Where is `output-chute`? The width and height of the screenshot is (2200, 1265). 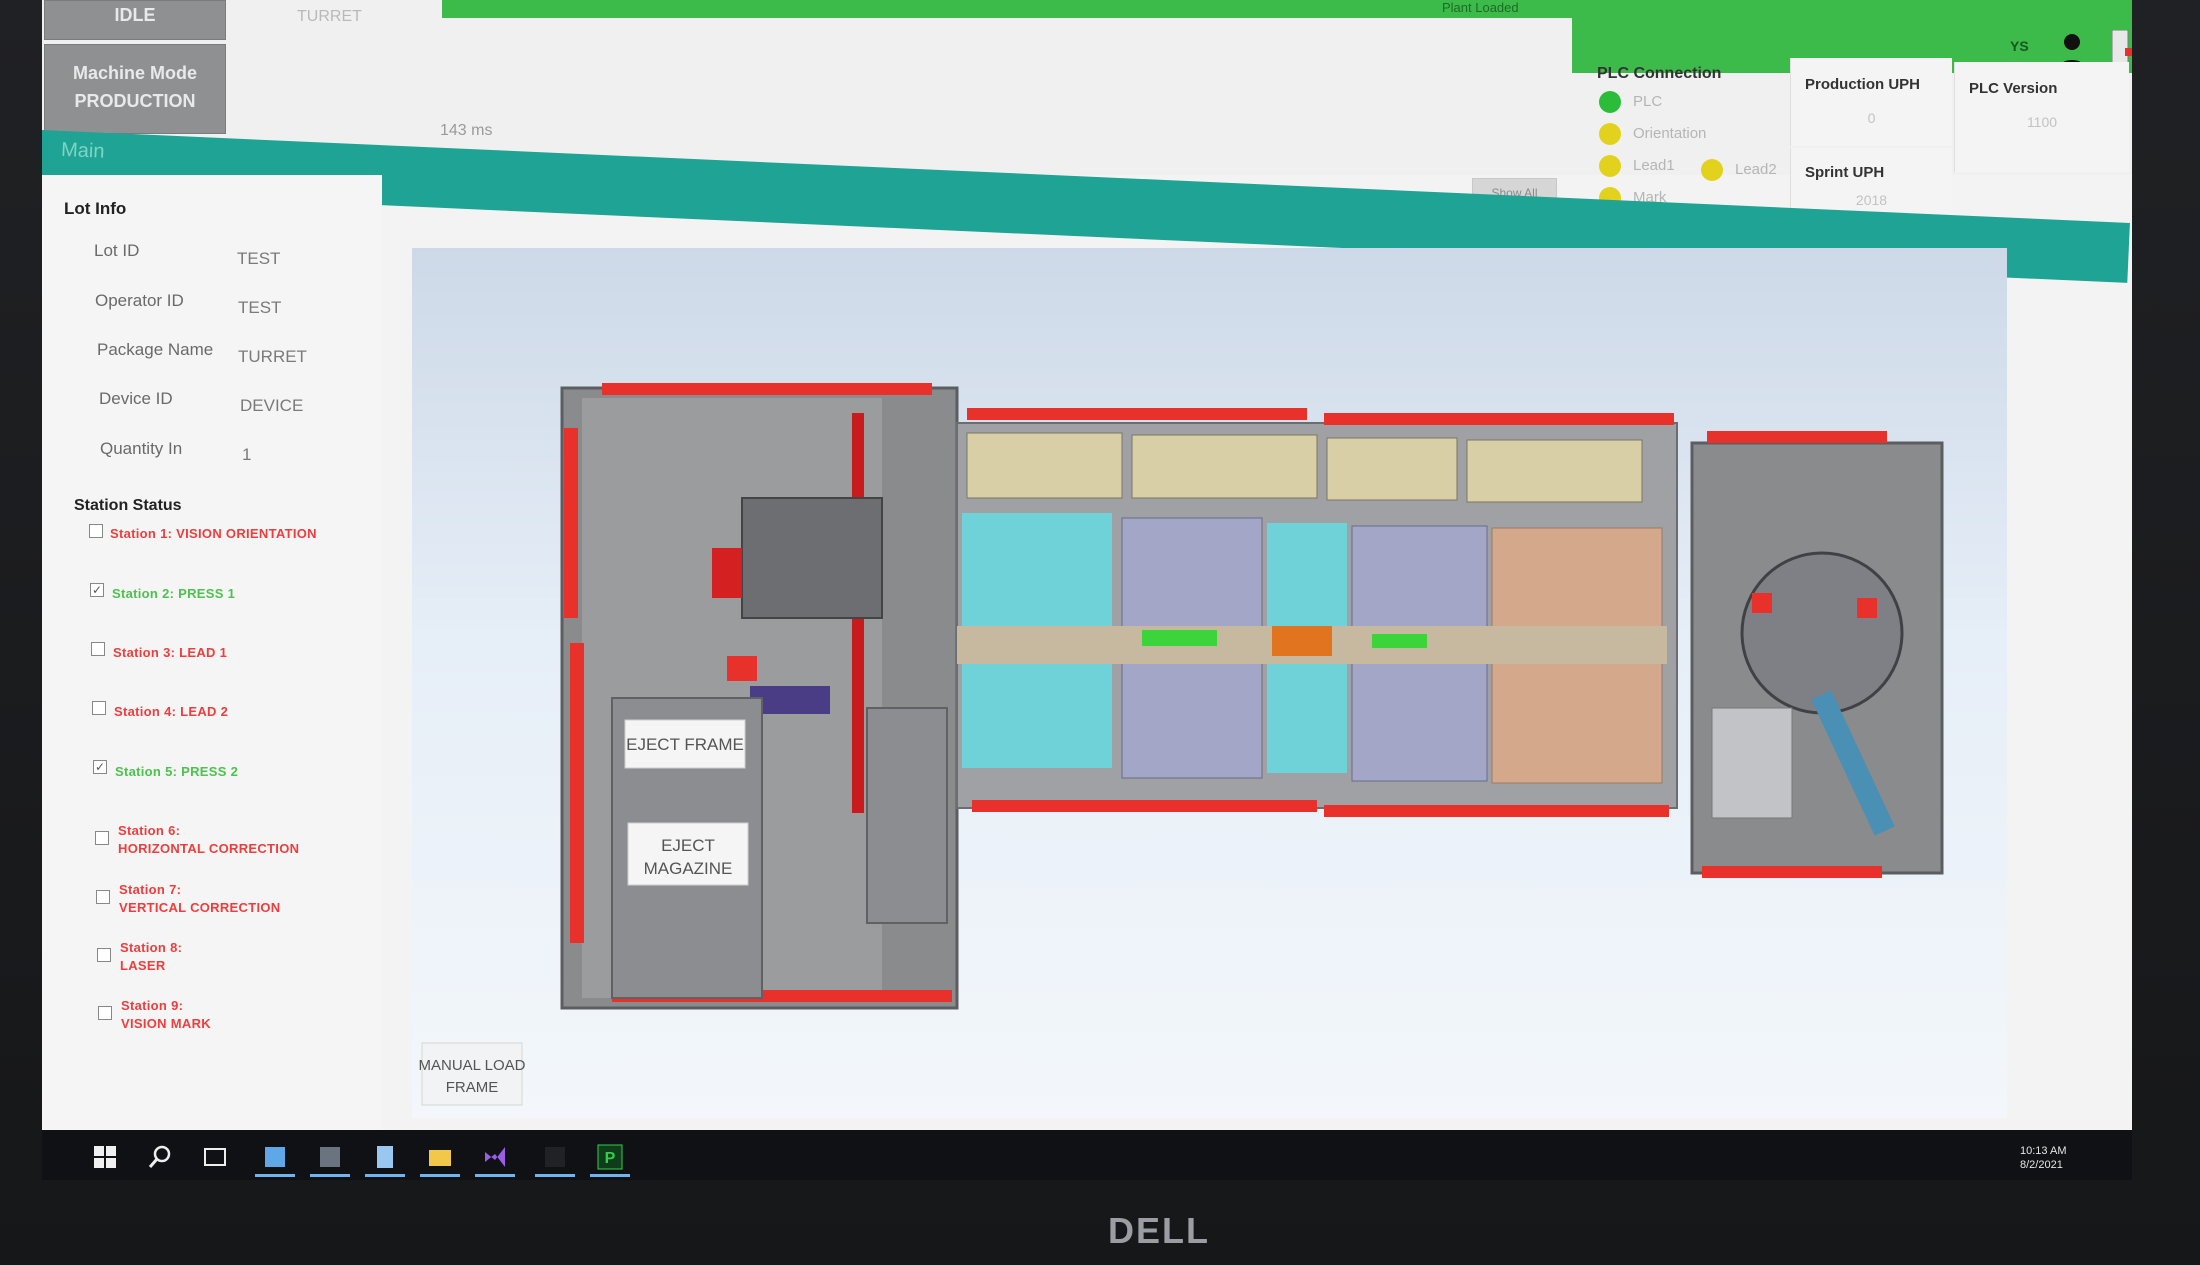 output-chute is located at coordinates (1752, 763).